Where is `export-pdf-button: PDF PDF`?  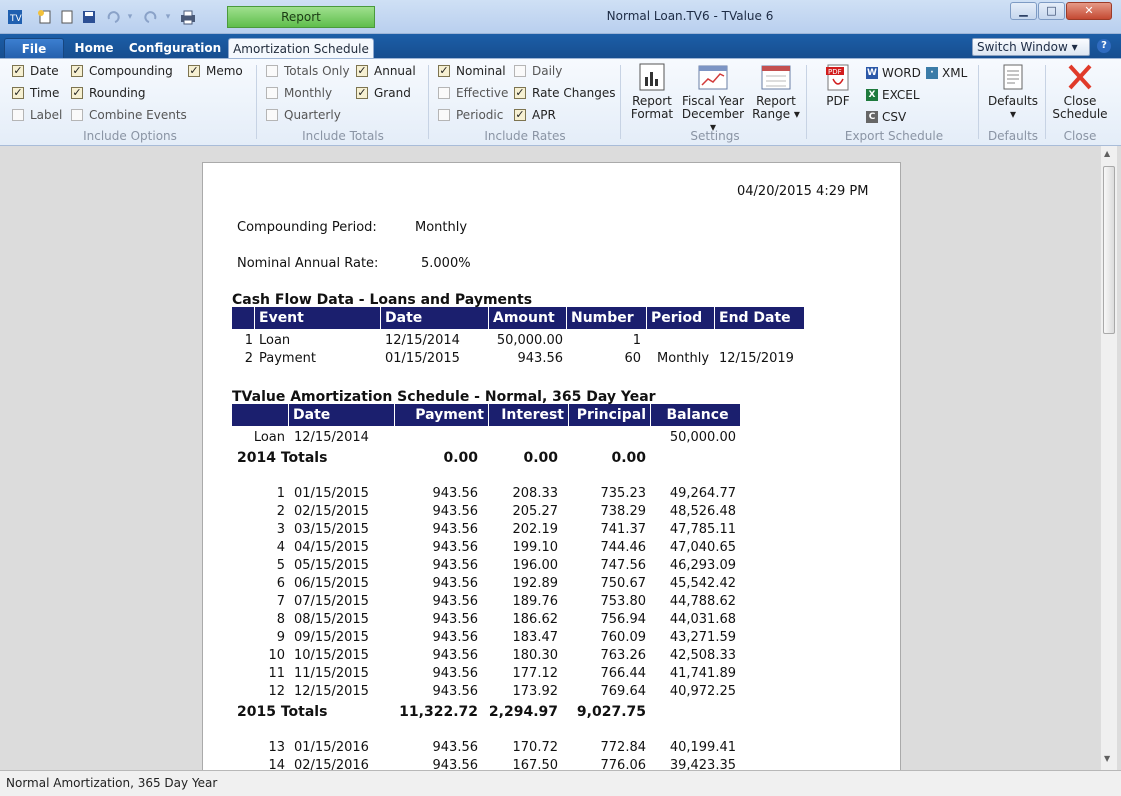 export-pdf-button: PDF PDF is located at coordinates (838, 85).